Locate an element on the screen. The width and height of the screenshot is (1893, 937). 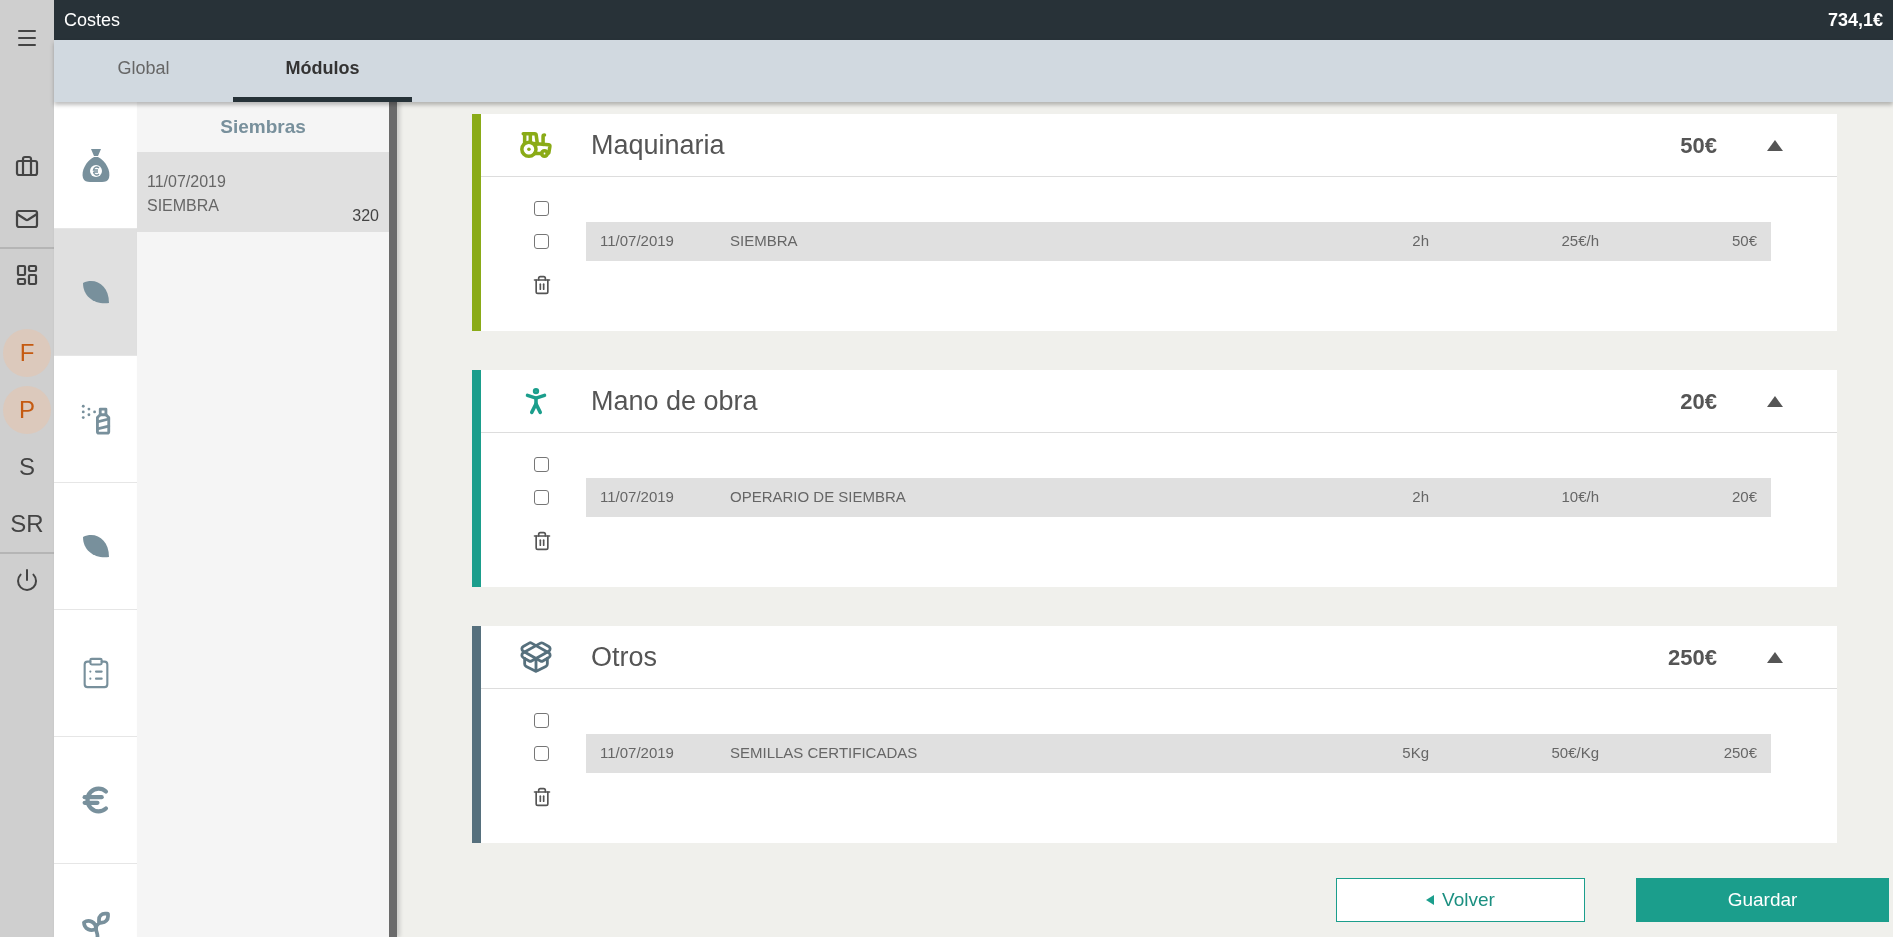
cost-row: 11/07/2019 SEMILLAS CERTIFICADAS 5Kg 50€/Kg 250€ is located at coordinates (1178, 753).